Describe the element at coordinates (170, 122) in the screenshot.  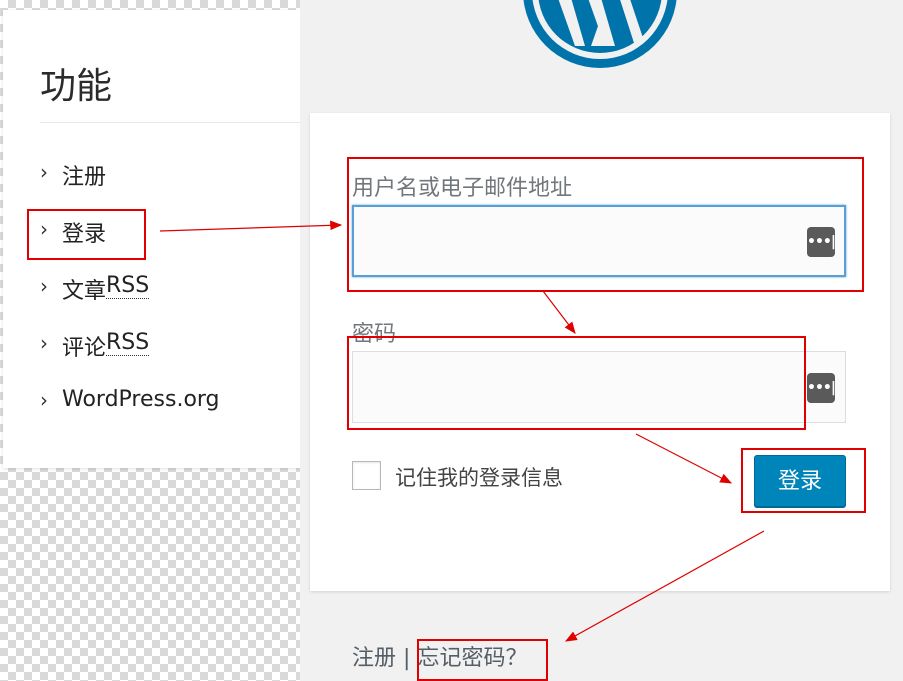
I see `widget-divider` at that location.